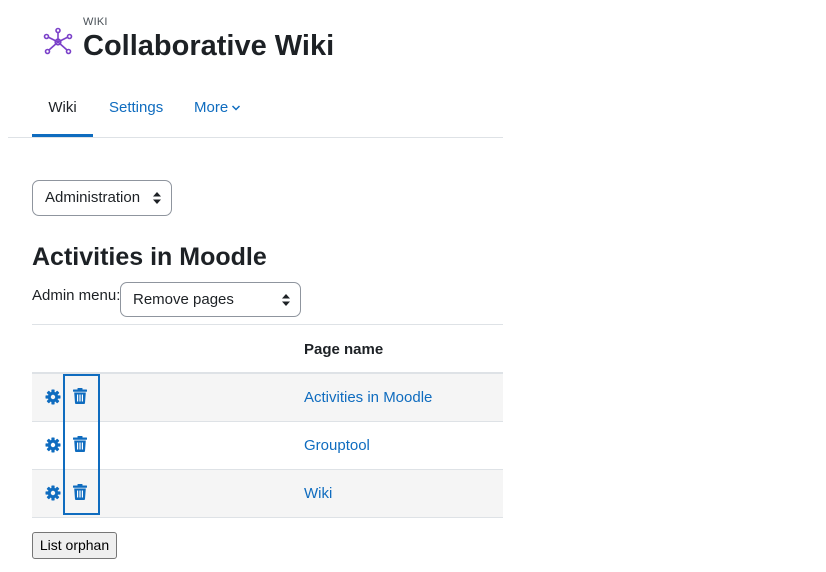  What do you see at coordinates (62, 107) in the screenshot?
I see `tab-wiki-label: Wiki` at bounding box center [62, 107].